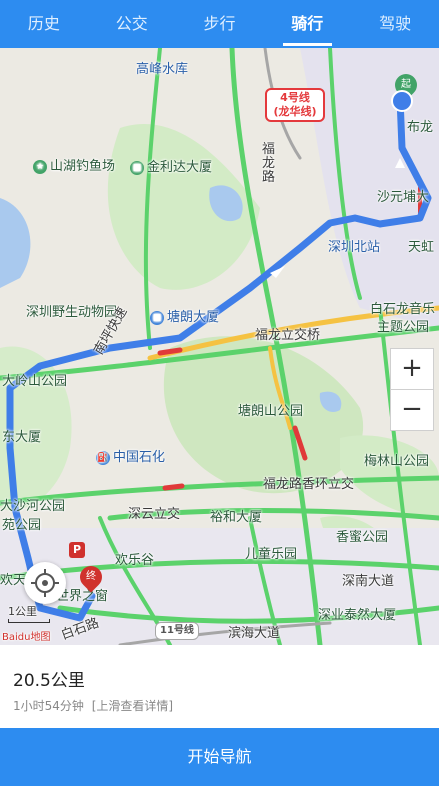 This screenshot has width=439, height=786. Describe the element at coordinates (139, 457) in the screenshot. I see `label-text: 中国石化` at that location.